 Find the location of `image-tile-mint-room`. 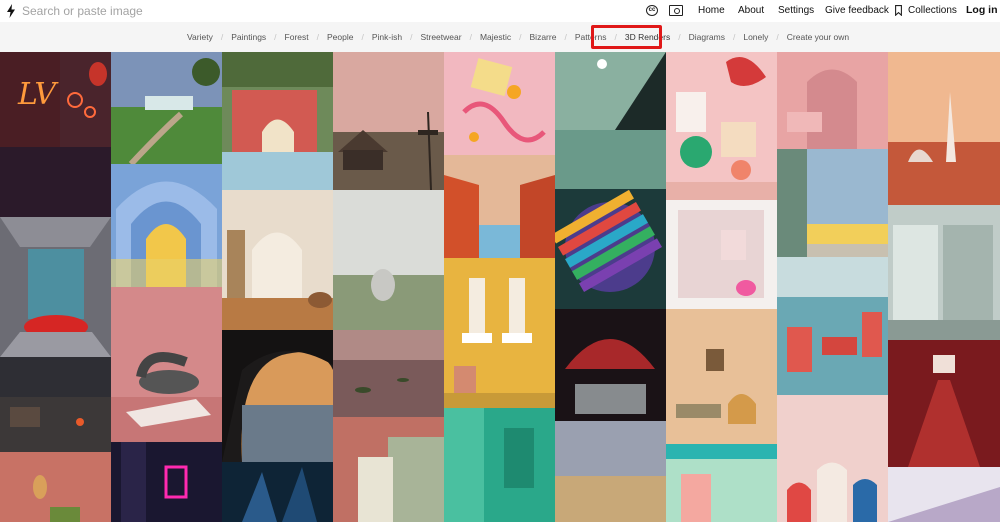

image-tile-mint-room is located at coordinates (721, 490).